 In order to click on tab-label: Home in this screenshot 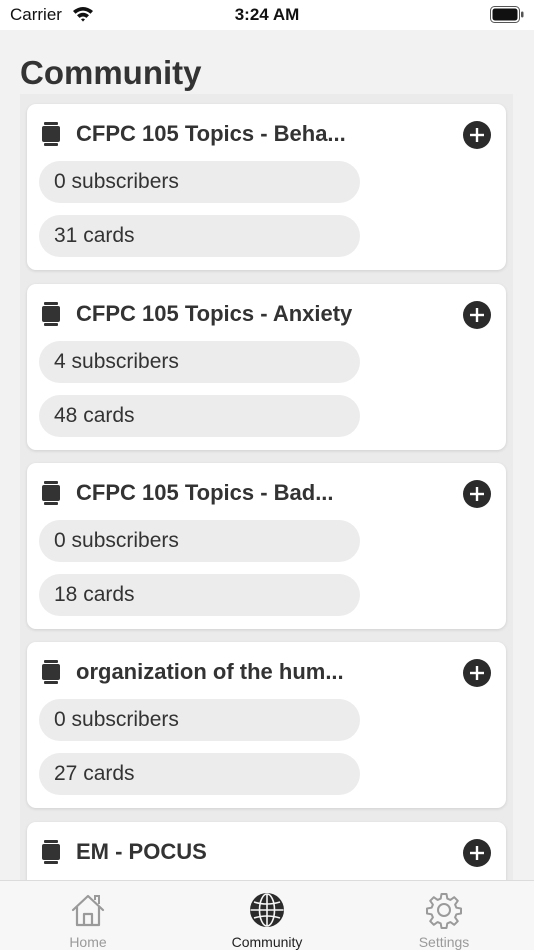, I will do `click(88, 942)`.